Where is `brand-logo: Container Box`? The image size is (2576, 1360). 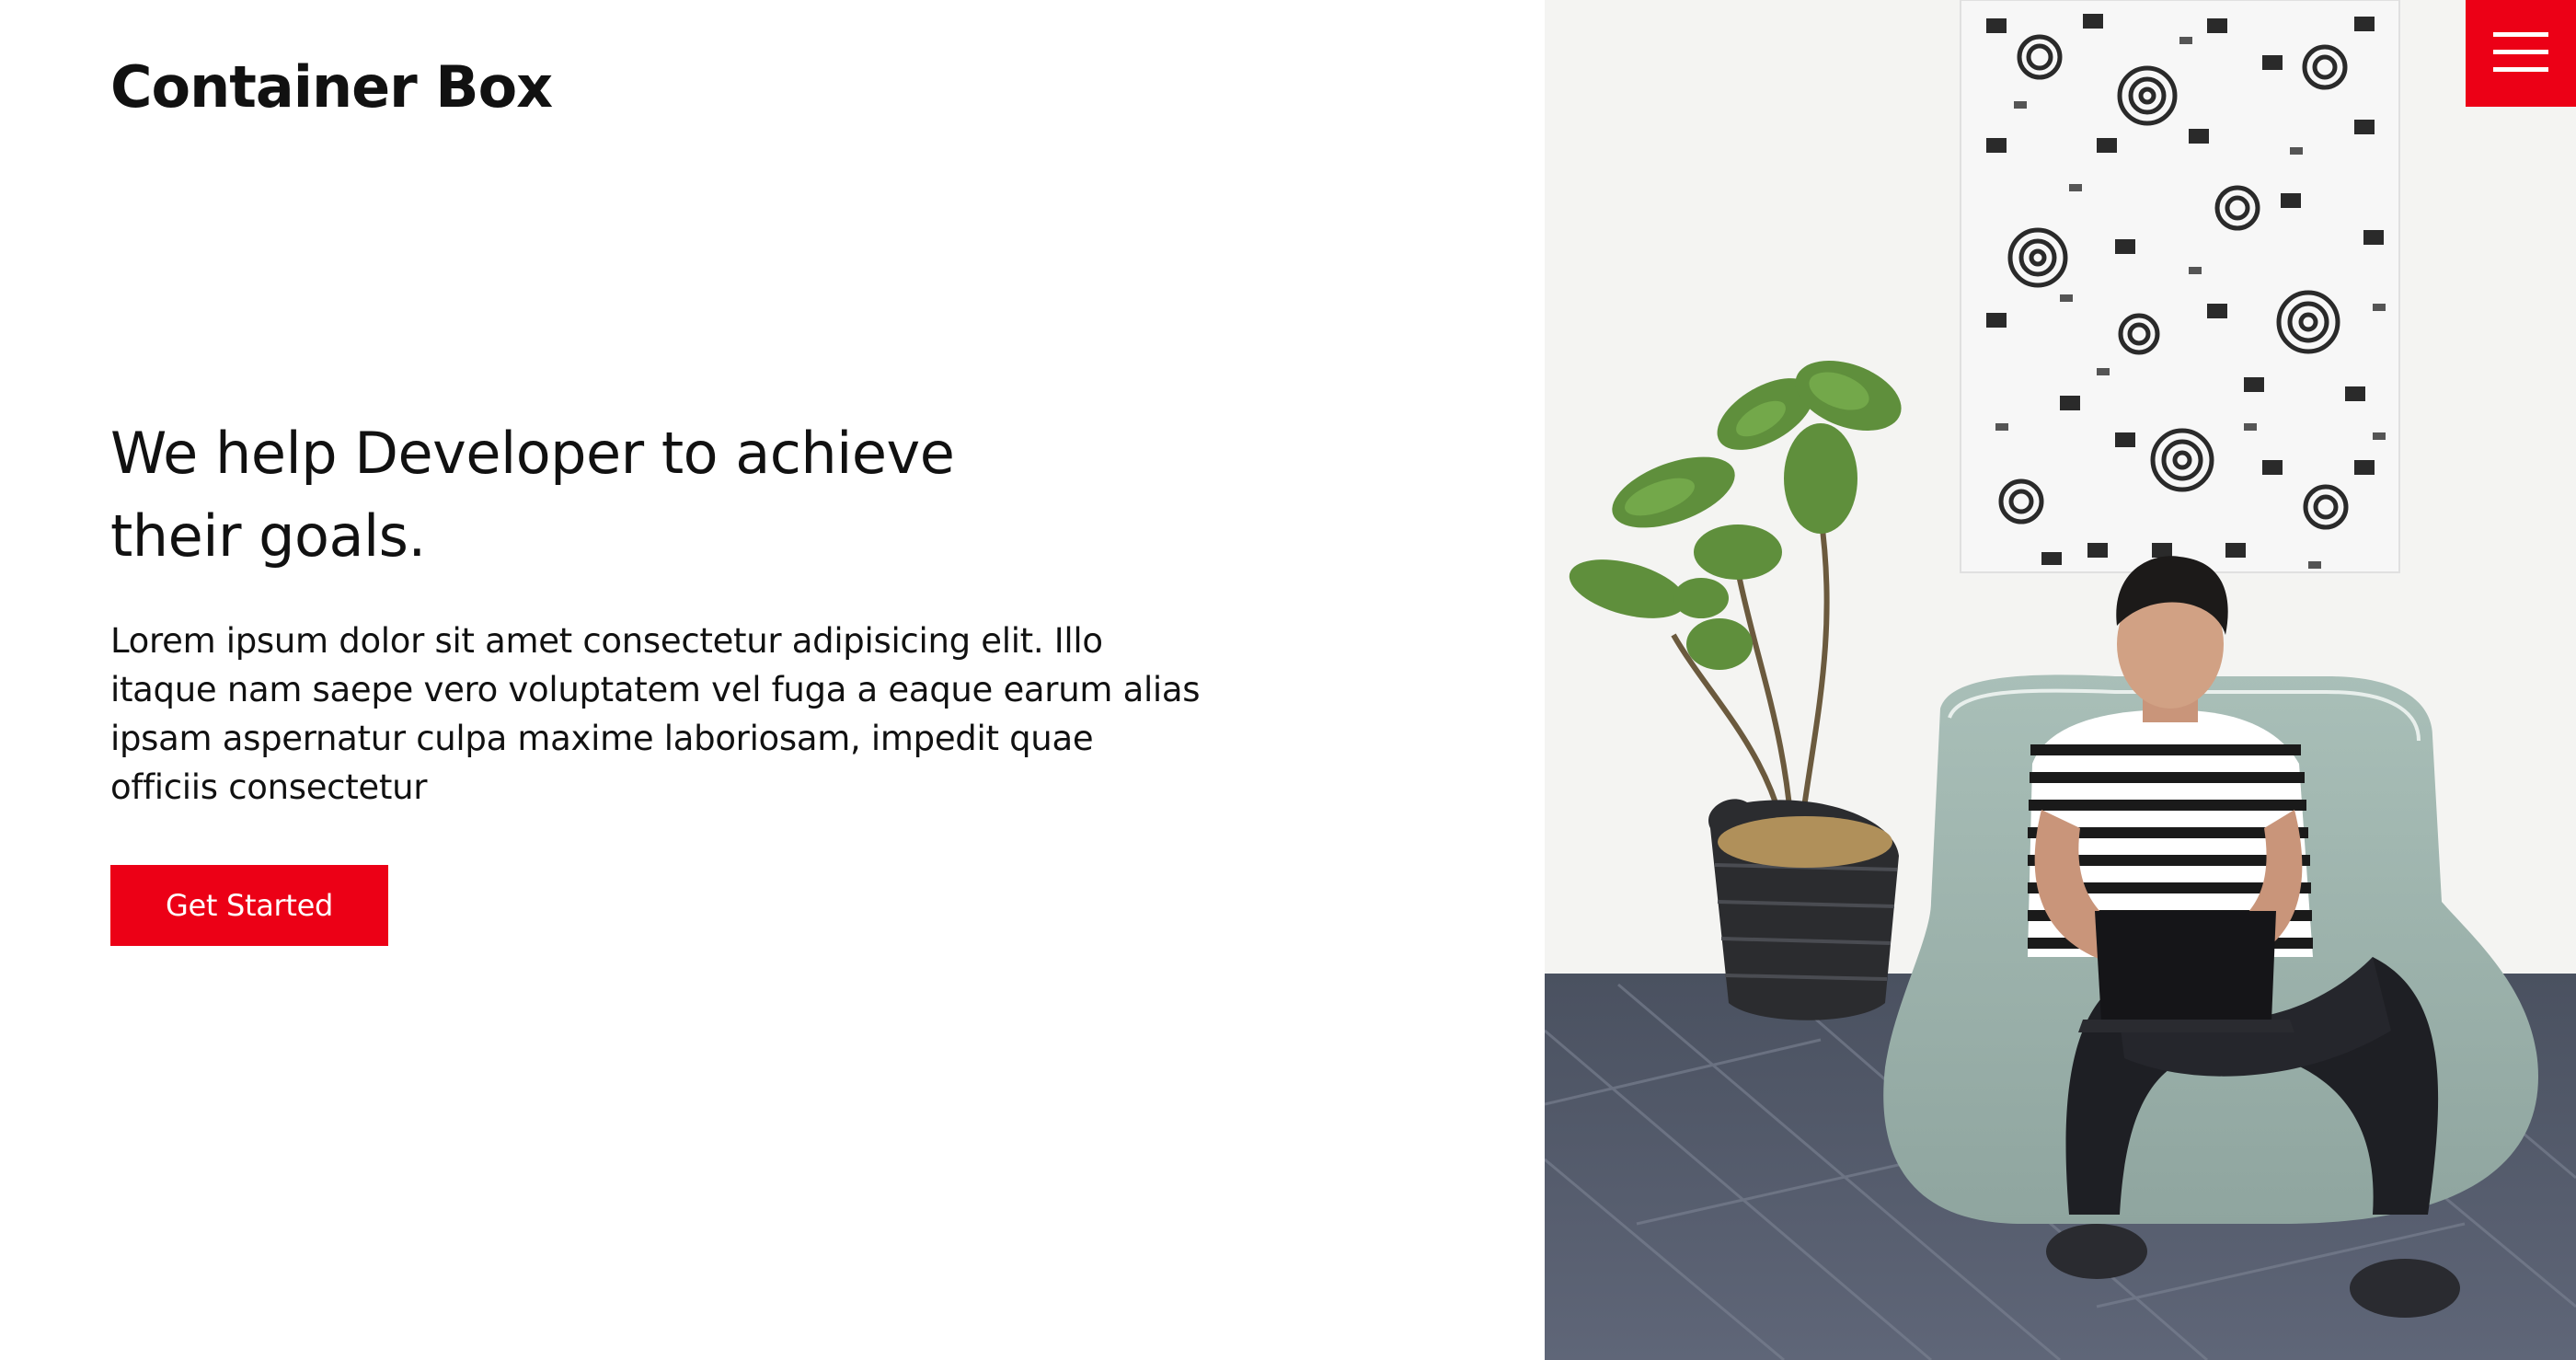
brand-logo: Container Box is located at coordinates (331, 87).